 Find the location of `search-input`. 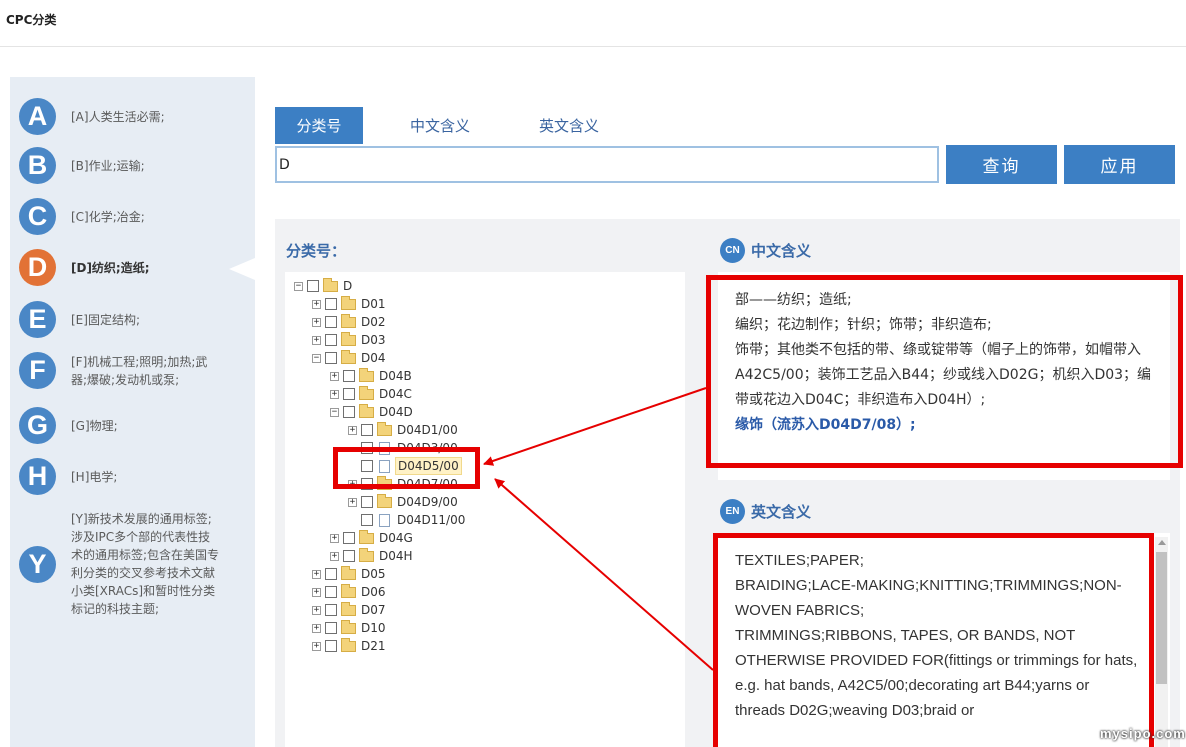

search-input is located at coordinates (607, 164).